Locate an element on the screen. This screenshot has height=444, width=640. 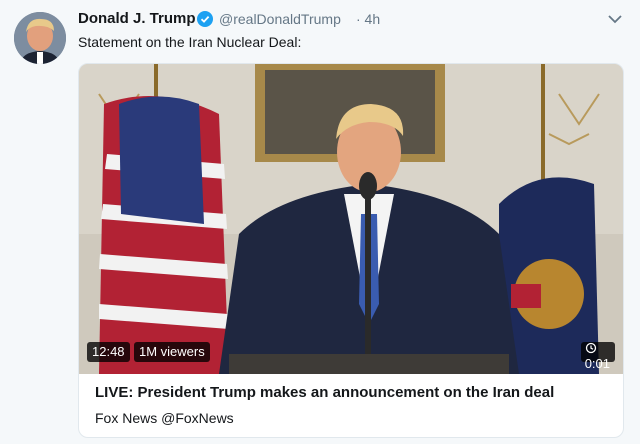
us-flag is located at coordinates (164, 219).